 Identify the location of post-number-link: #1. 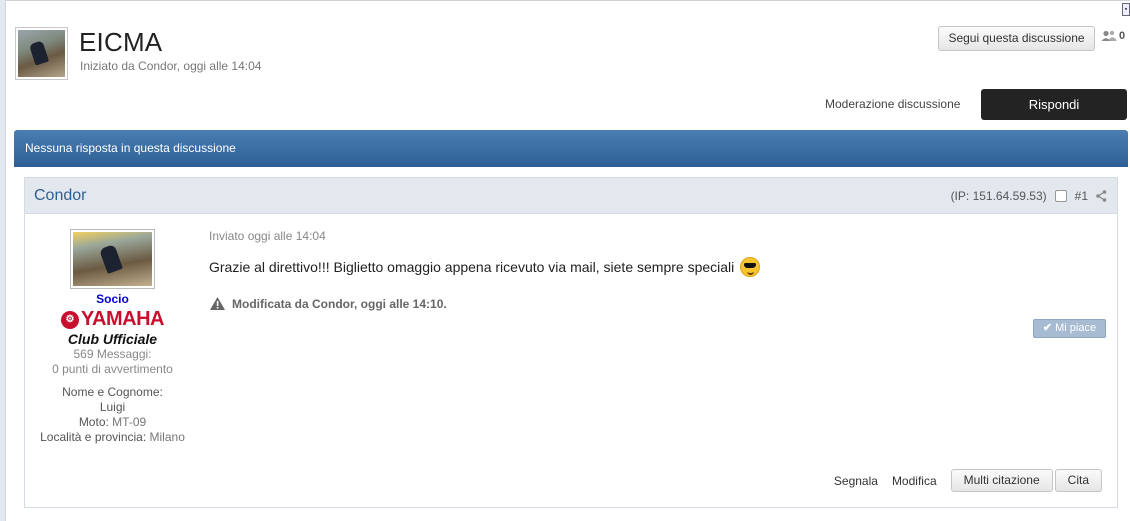
(1081, 196).